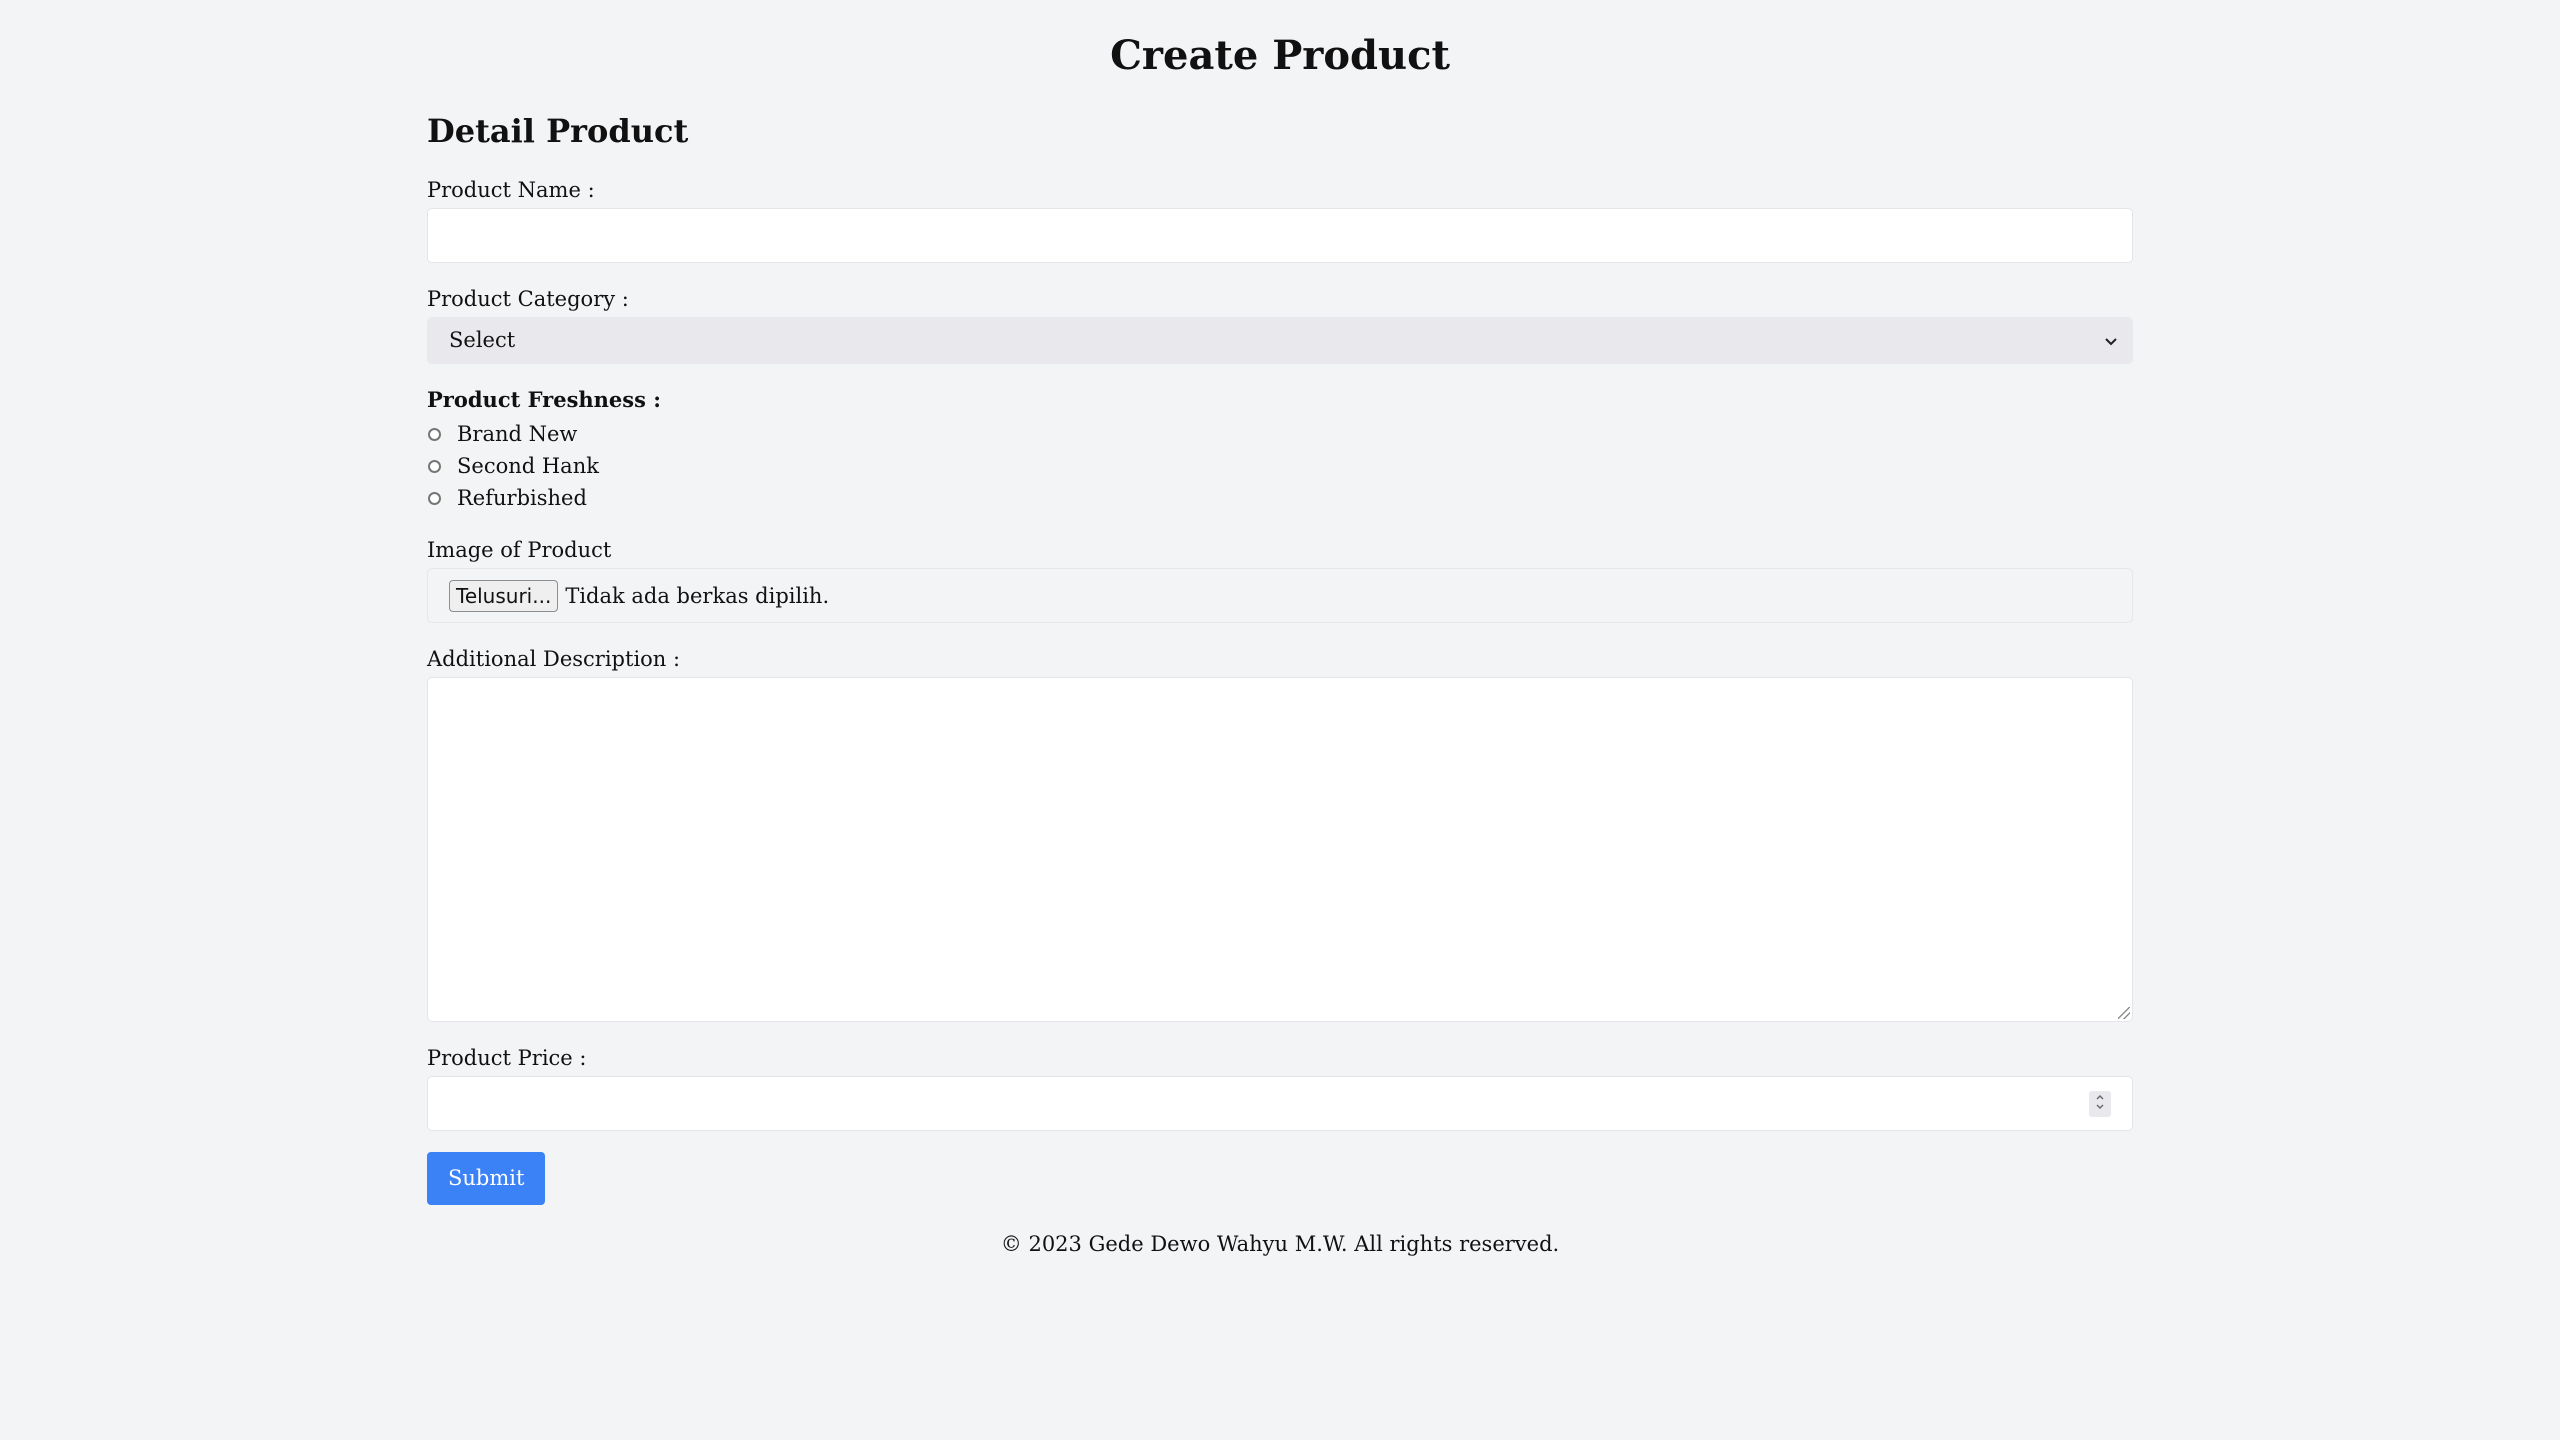 This screenshot has height=1440, width=2560. What do you see at coordinates (1280, 434) in the screenshot?
I see `freshness-option-brand-new: Brand New` at bounding box center [1280, 434].